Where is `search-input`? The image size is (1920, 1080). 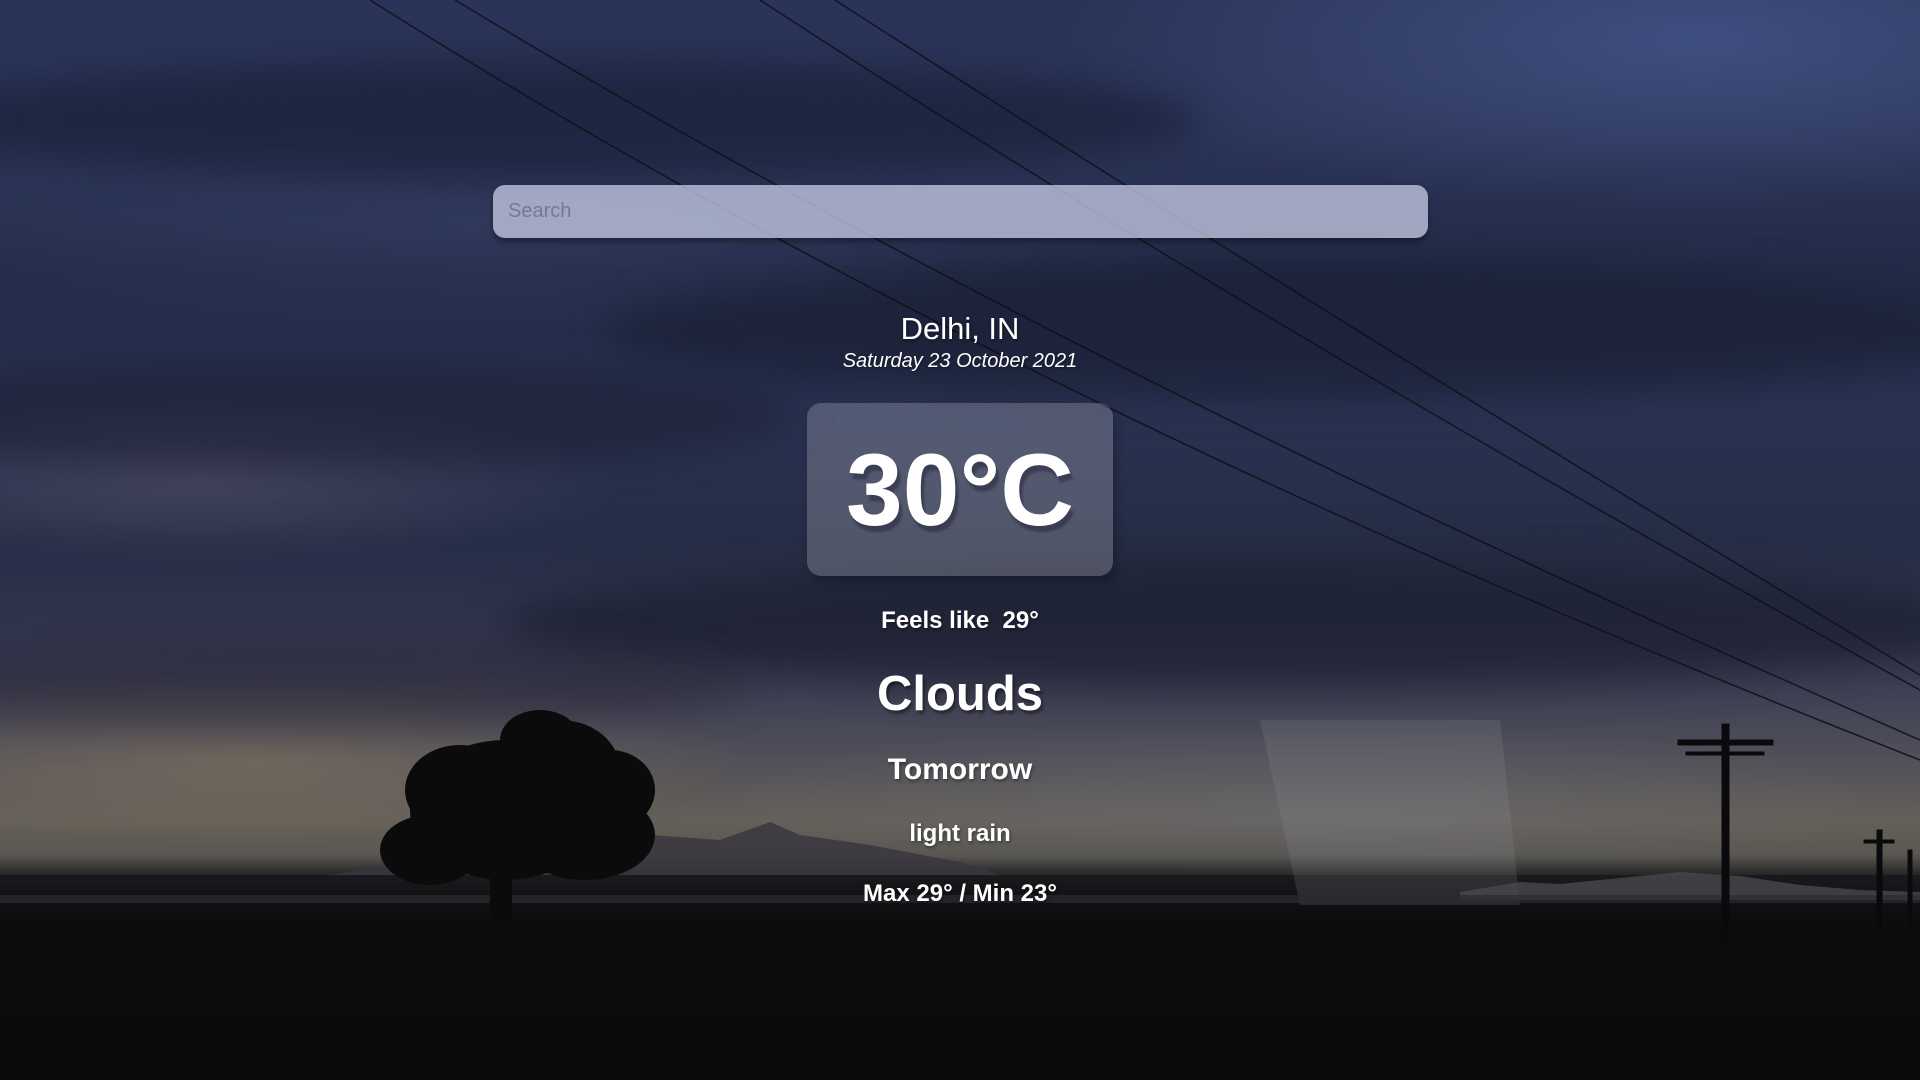
search-input is located at coordinates (960, 211).